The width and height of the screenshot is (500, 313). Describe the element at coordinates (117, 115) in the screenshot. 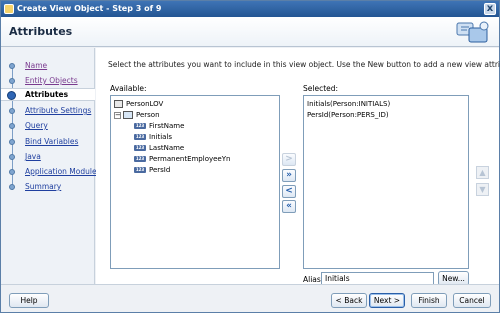

I see `collapse-icon: −` at that location.